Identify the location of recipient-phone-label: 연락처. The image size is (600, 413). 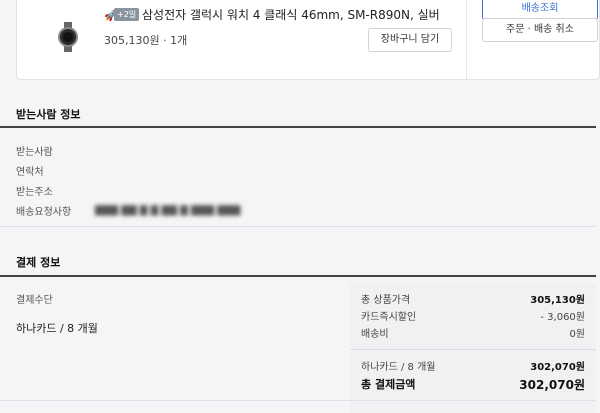
(30, 172).